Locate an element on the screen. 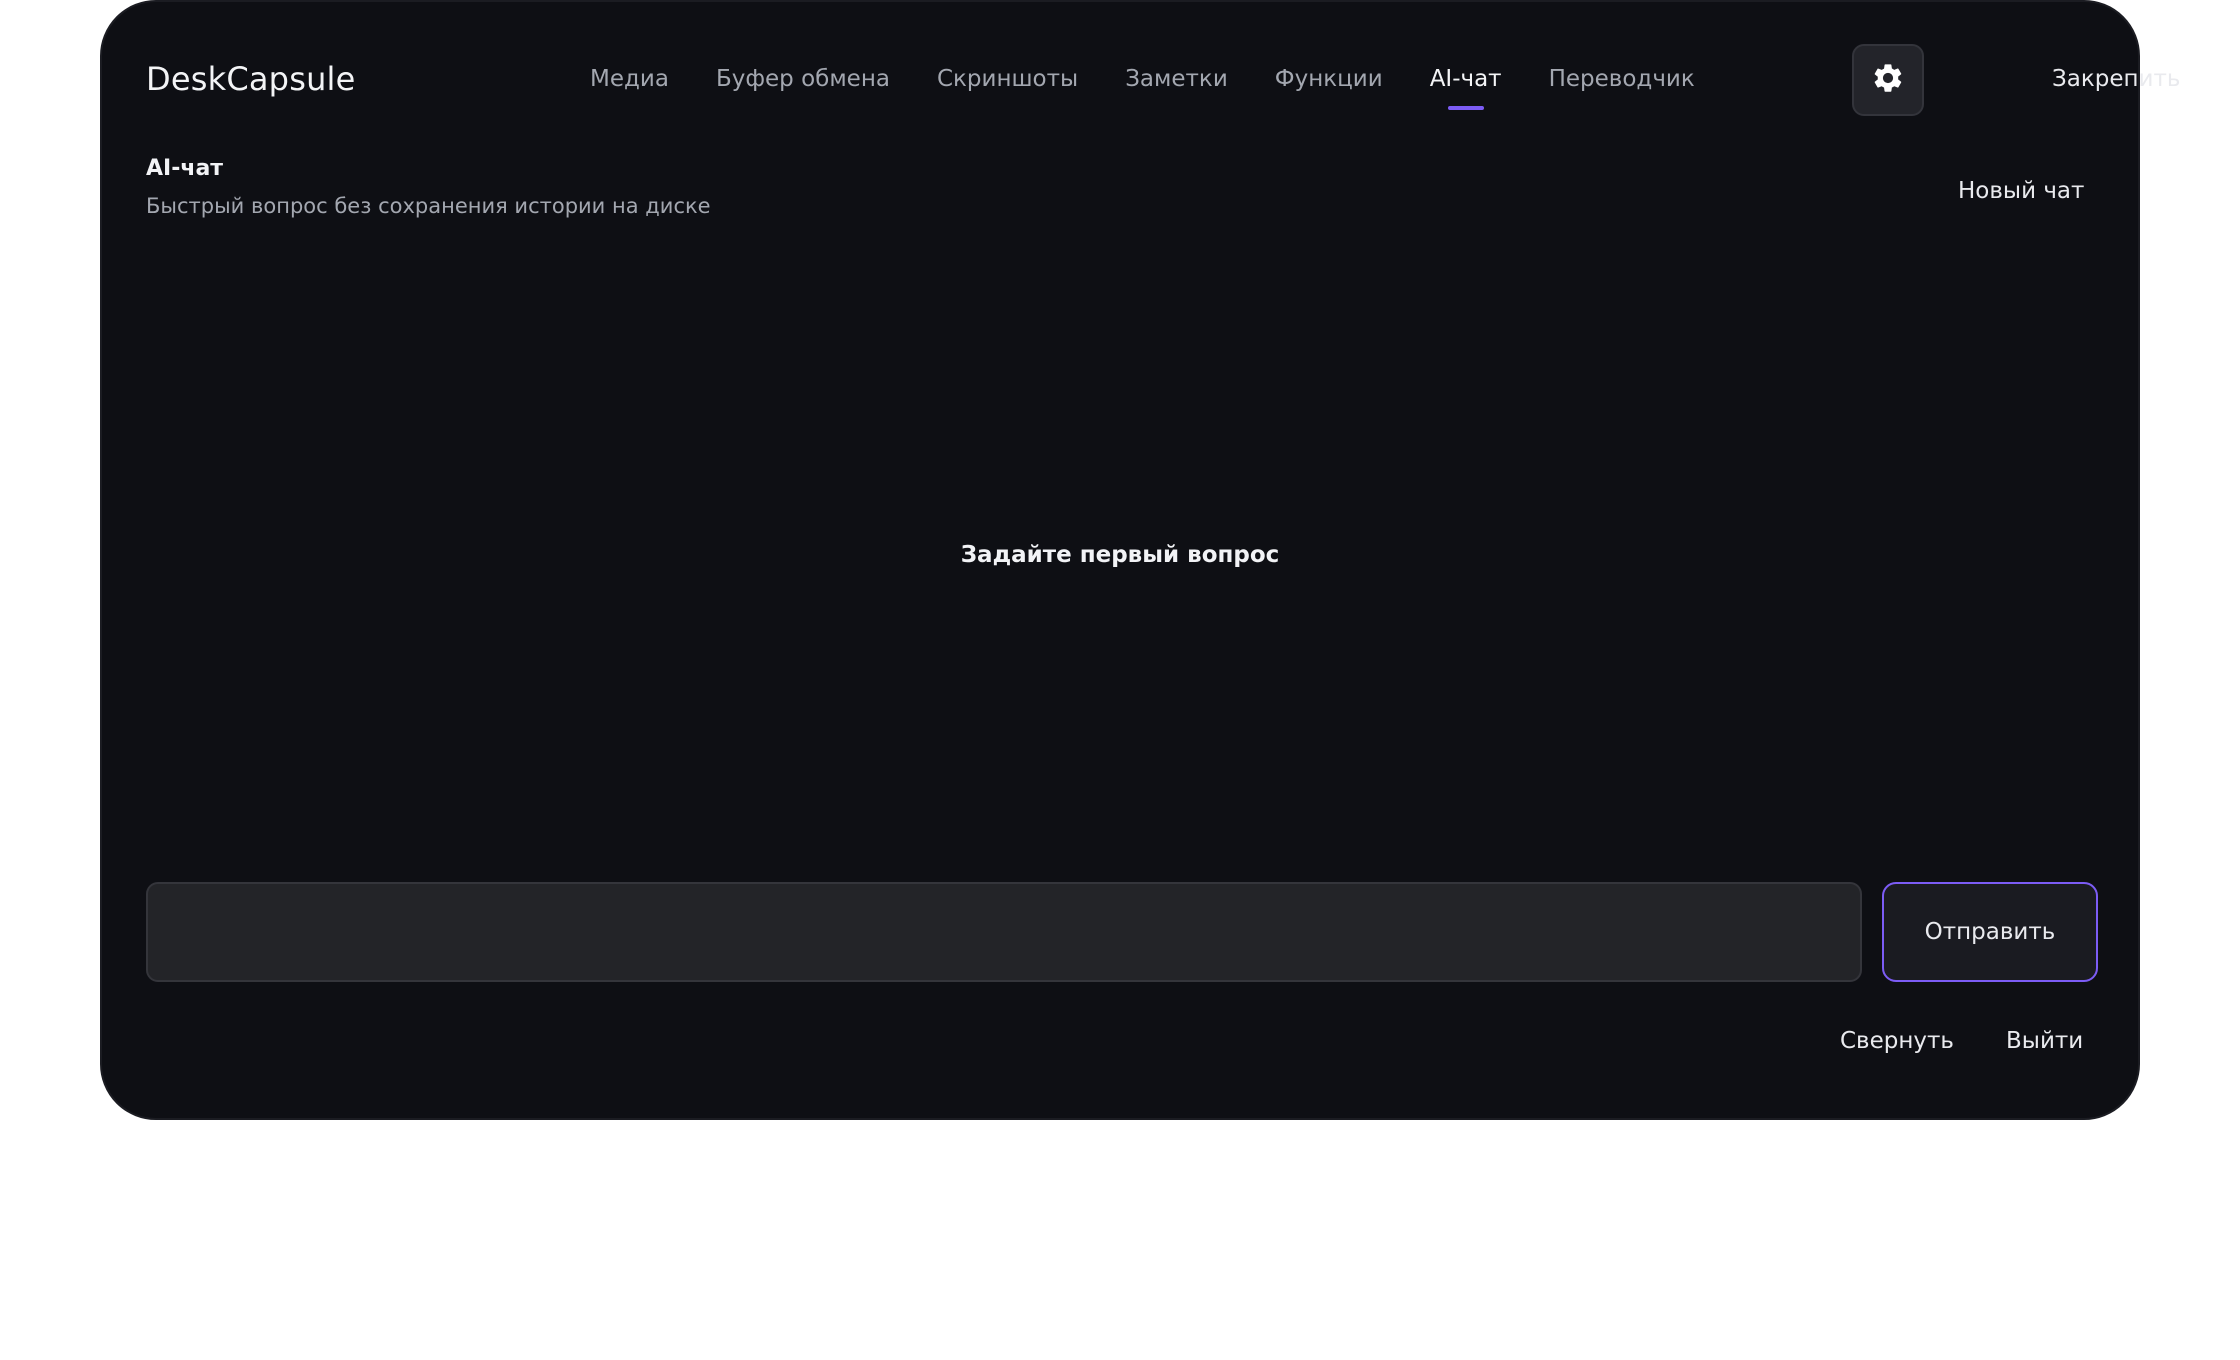 The height and width of the screenshot is (1360, 2240). tab-screenshots: Скриншоты is located at coordinates (1007, 85).